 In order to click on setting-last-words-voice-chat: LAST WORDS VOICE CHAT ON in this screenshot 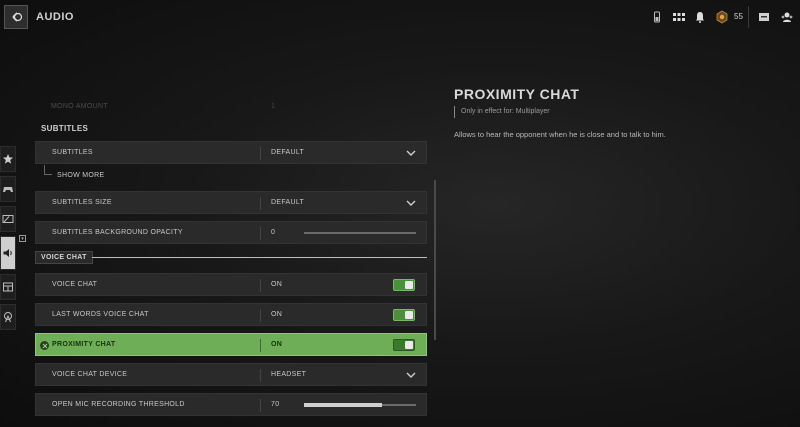, I will do `click(231, 314)`.